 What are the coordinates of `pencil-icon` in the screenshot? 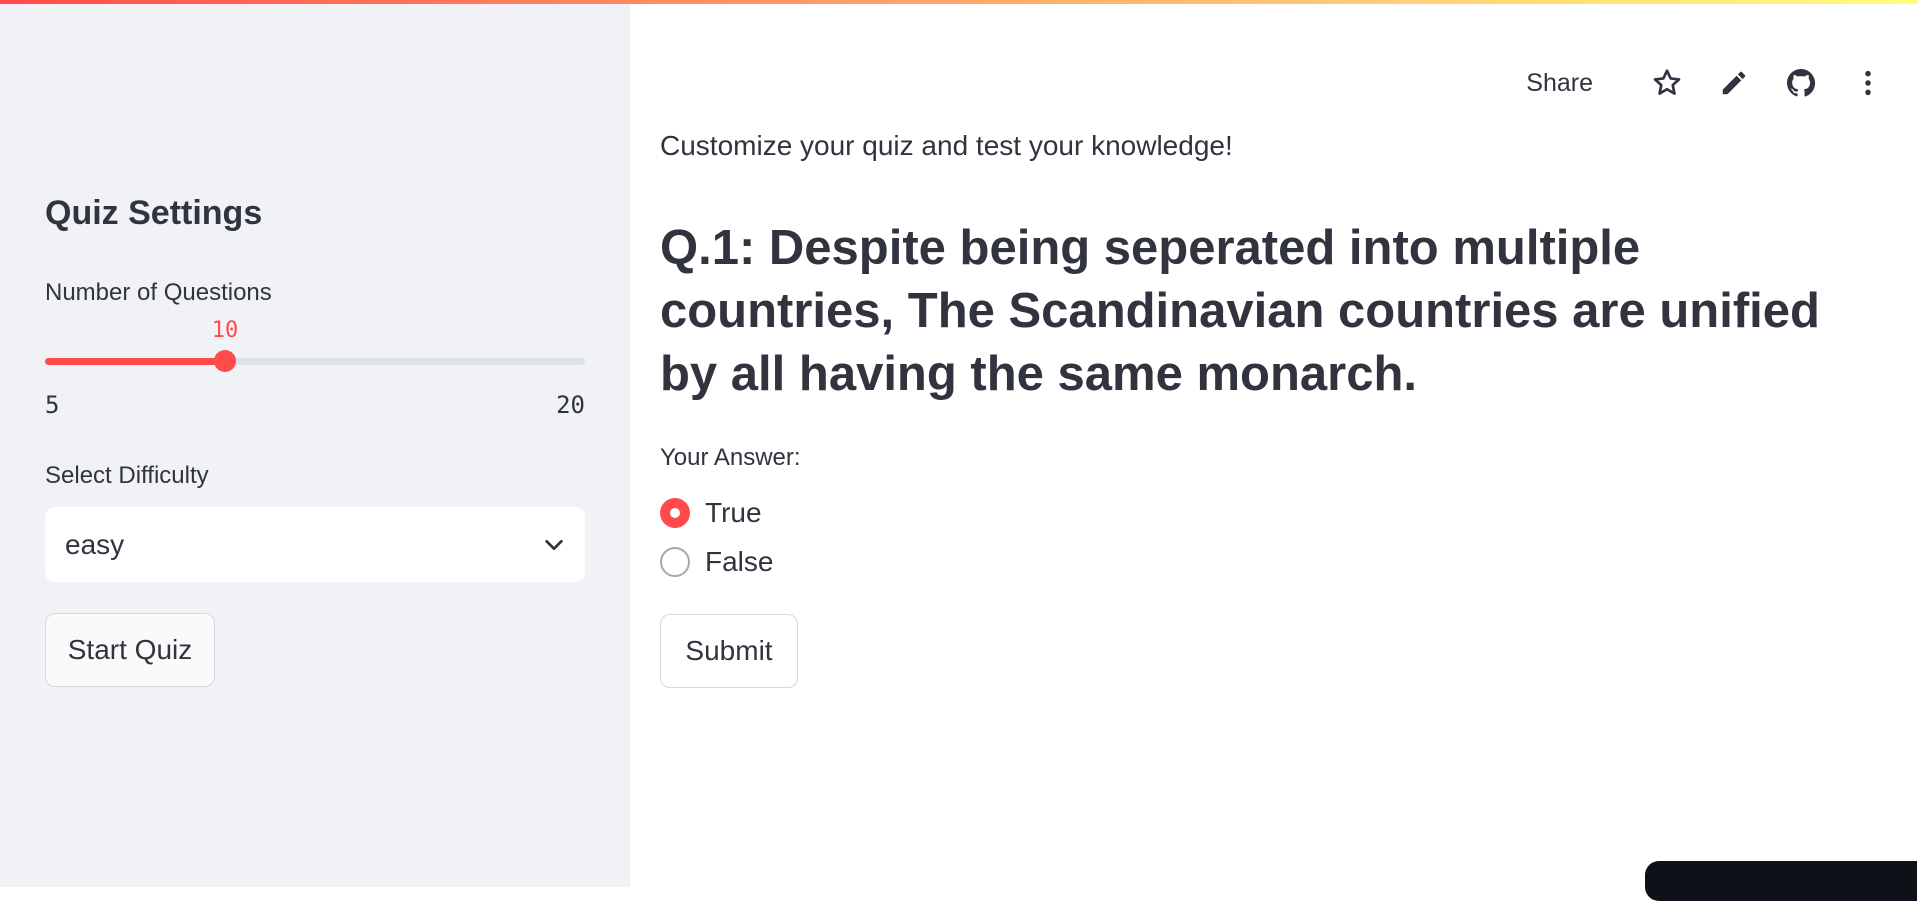 It's located at (1734, 83).